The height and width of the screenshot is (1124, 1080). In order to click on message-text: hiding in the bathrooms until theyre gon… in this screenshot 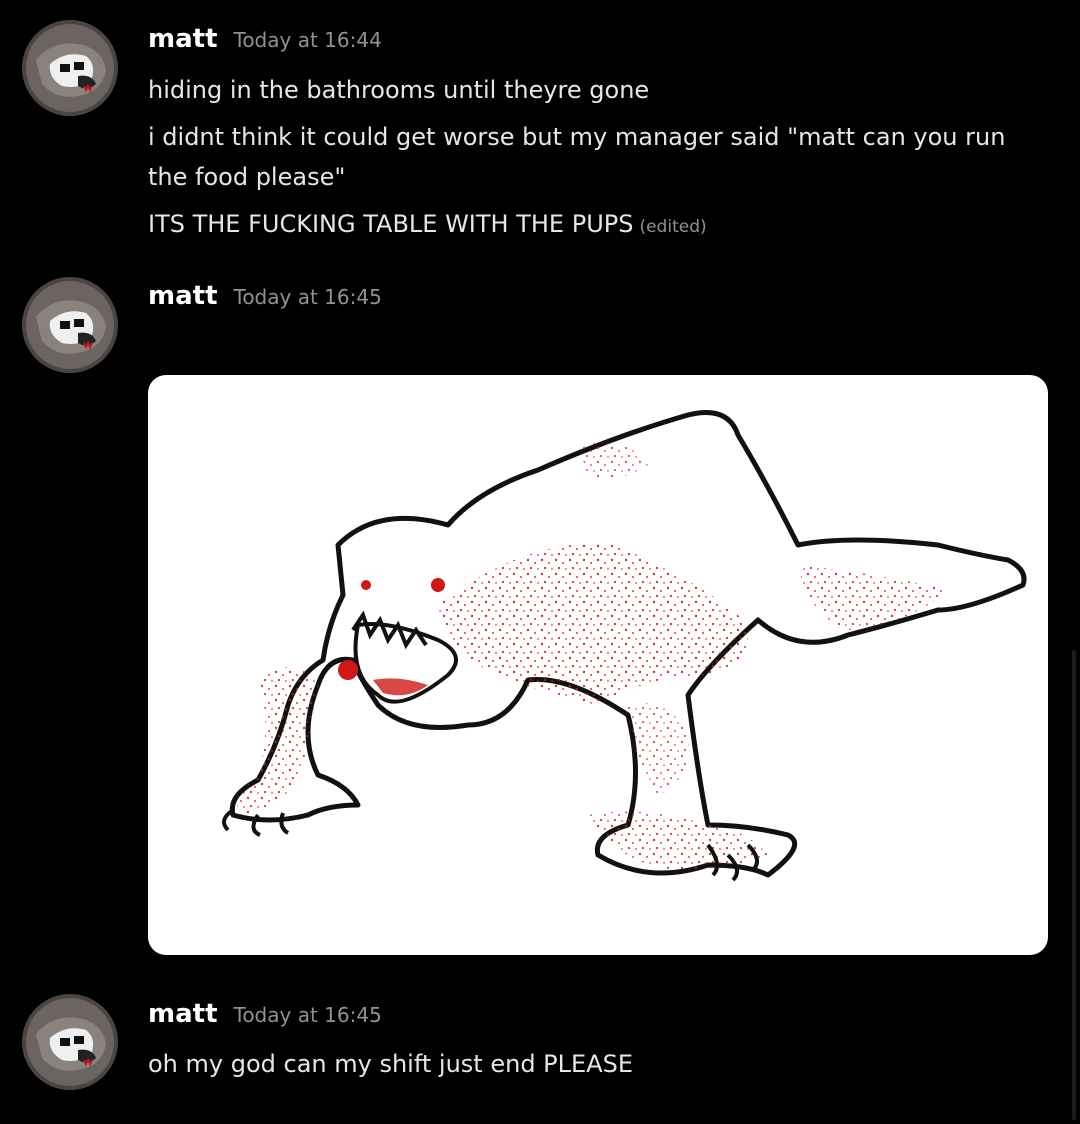, I will do `click(399, 90)`.